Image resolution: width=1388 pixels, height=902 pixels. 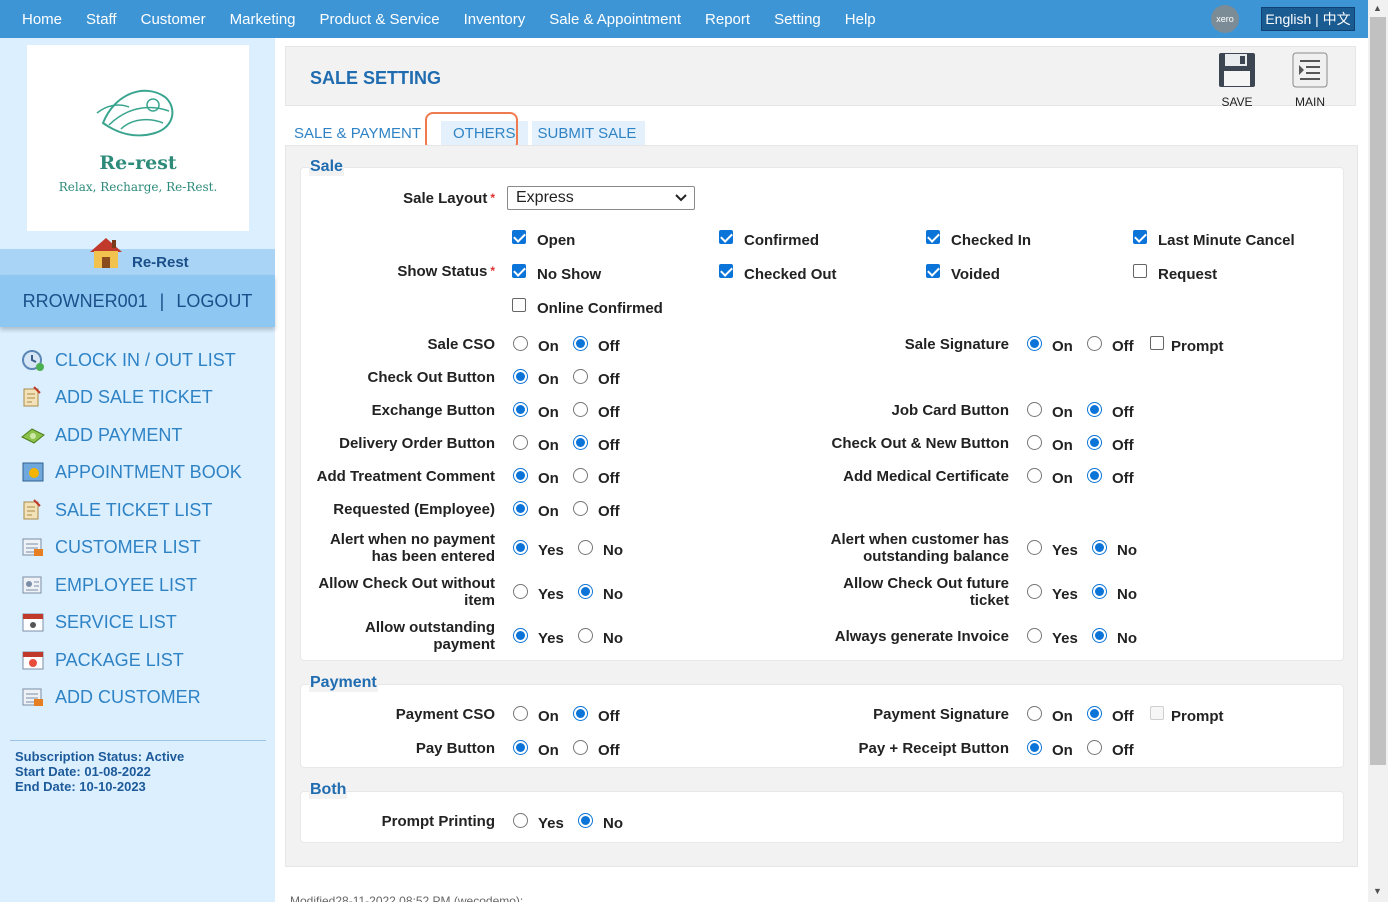 I want to click on pay-button-on-radio, so click(x=520, y=747).